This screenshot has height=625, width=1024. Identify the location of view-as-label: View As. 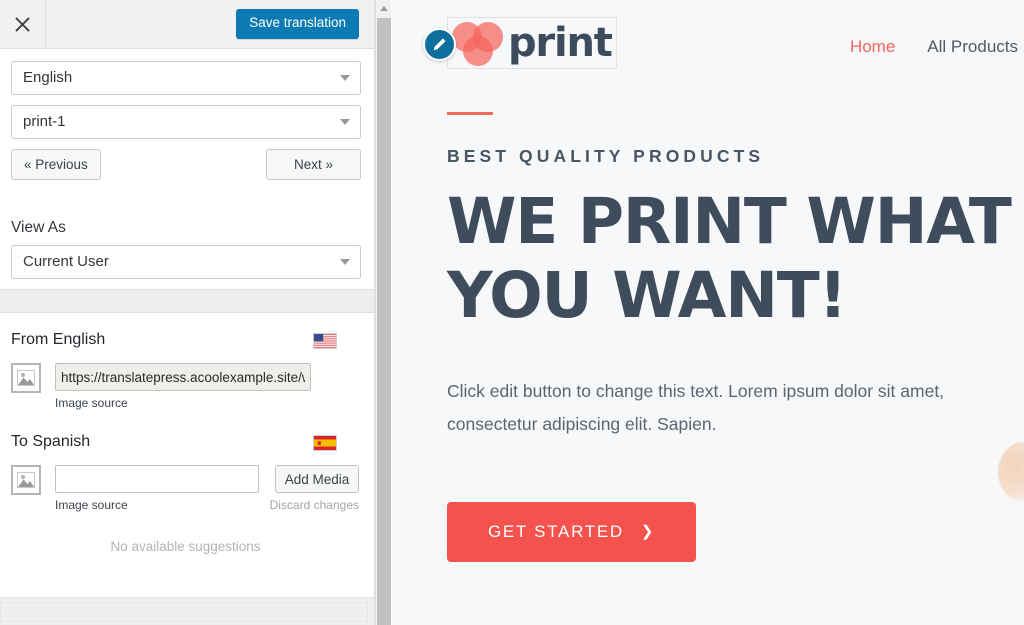
(38, 227).